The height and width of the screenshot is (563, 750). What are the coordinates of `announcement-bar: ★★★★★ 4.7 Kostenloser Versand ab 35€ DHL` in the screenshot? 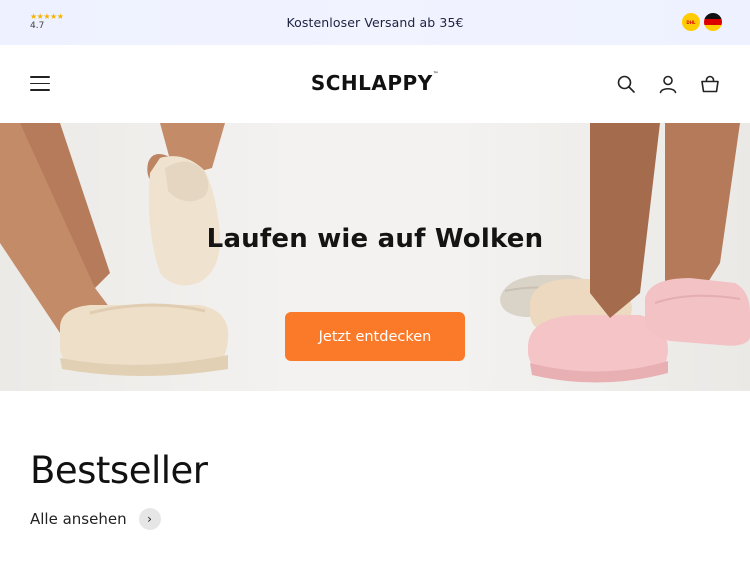 It's located at (375, 22).